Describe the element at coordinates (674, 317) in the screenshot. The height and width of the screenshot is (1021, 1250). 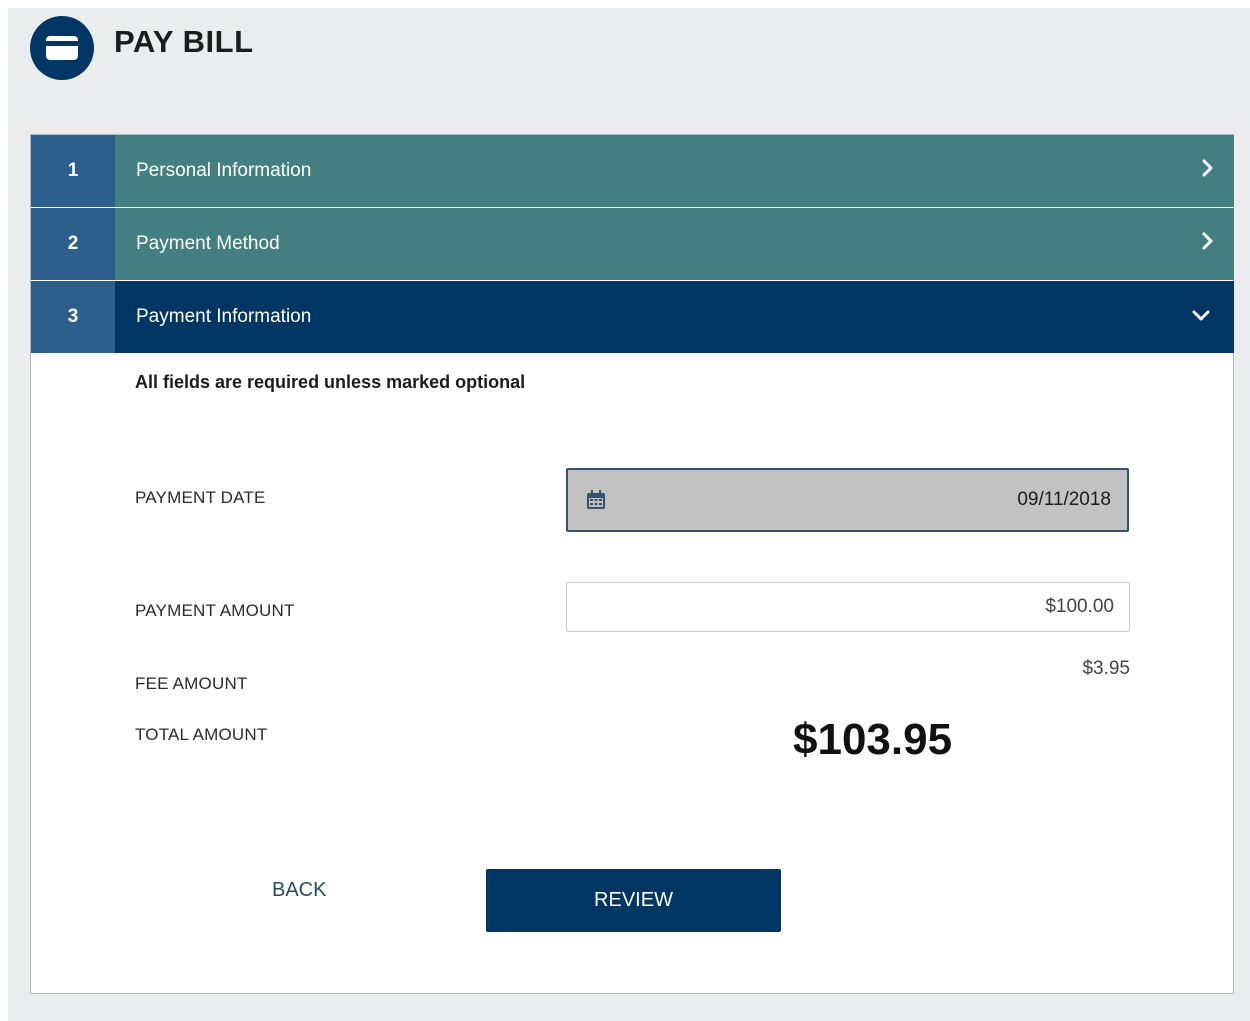
I see `step-header: Payment Information` at that location.